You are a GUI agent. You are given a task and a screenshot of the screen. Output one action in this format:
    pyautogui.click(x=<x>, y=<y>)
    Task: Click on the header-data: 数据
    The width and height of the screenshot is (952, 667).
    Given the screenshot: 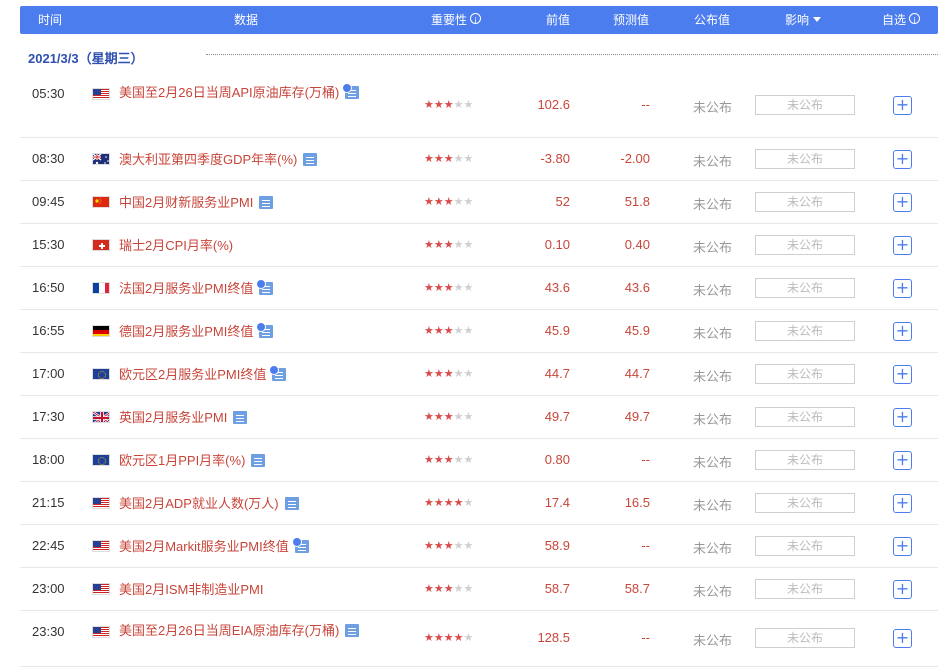 What is the action you would take?
    pyautogui.click(x=246, y=20)
    